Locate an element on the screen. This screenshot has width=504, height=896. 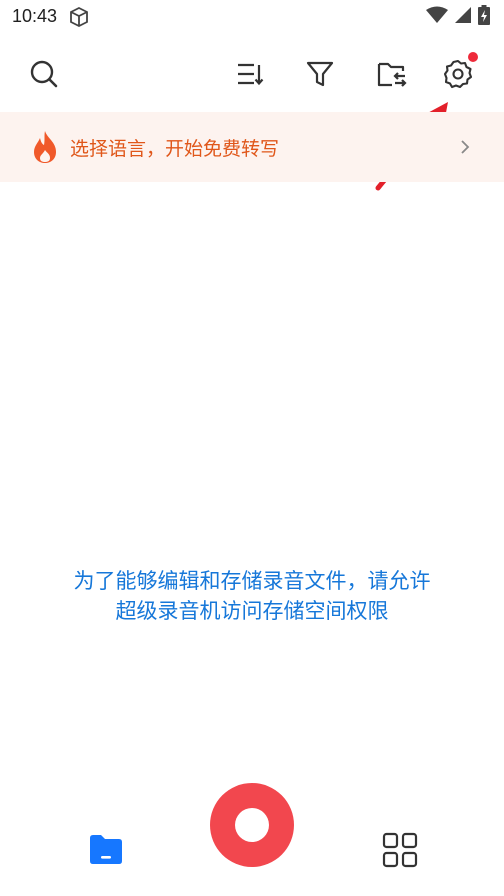
settings-icon is located at coordinates (458, 74).